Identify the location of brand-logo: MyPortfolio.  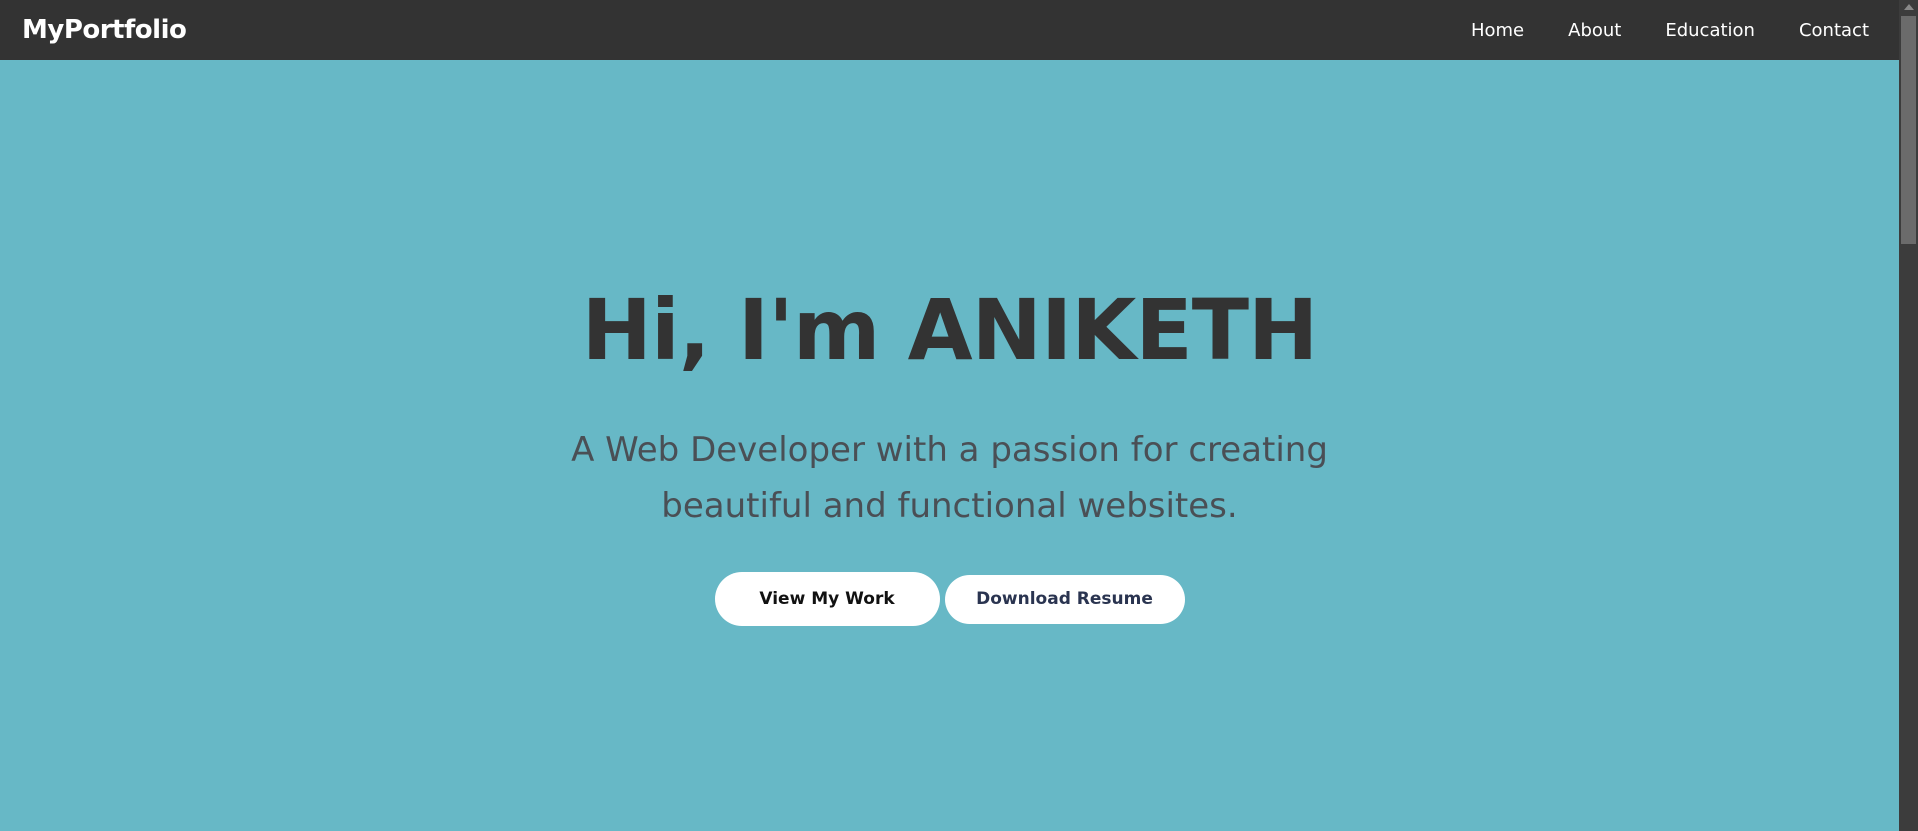
(104, 30).